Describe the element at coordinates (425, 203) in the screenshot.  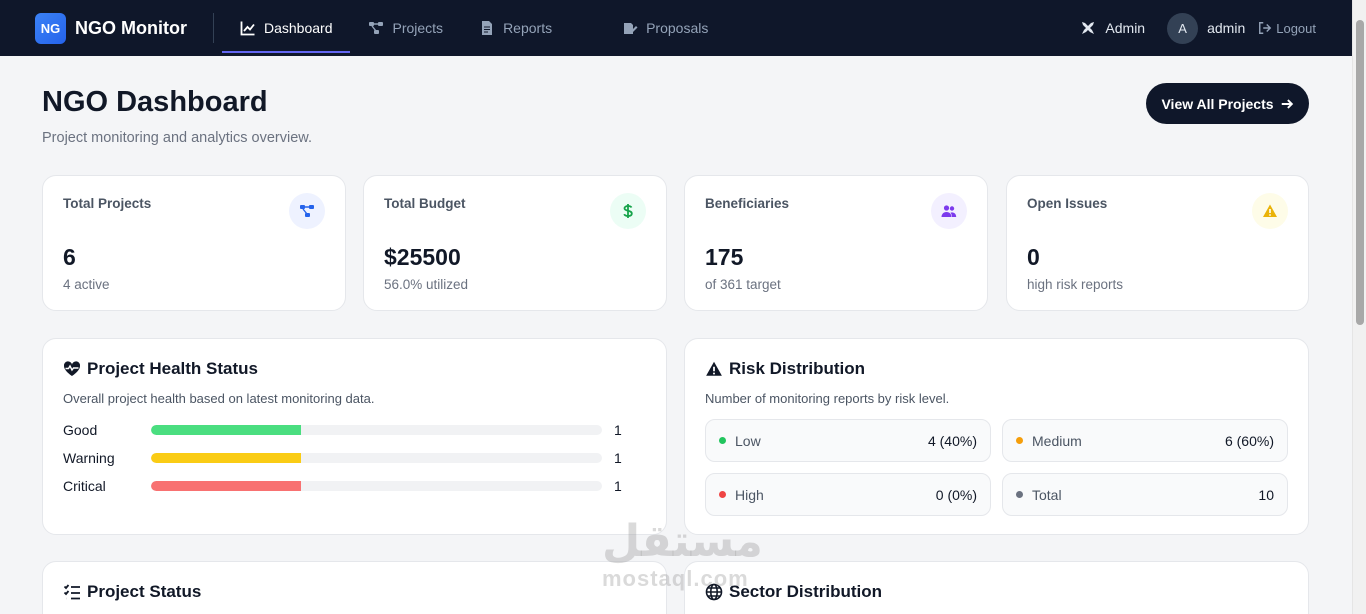
I see `stat-label: Total Budget` at that location.